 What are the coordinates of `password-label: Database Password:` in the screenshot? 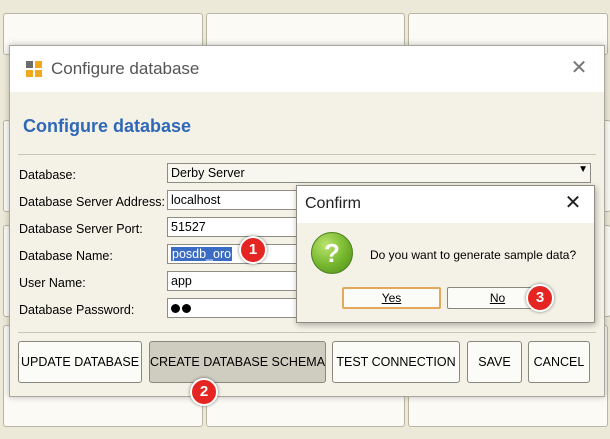 It's located at (77, 310).